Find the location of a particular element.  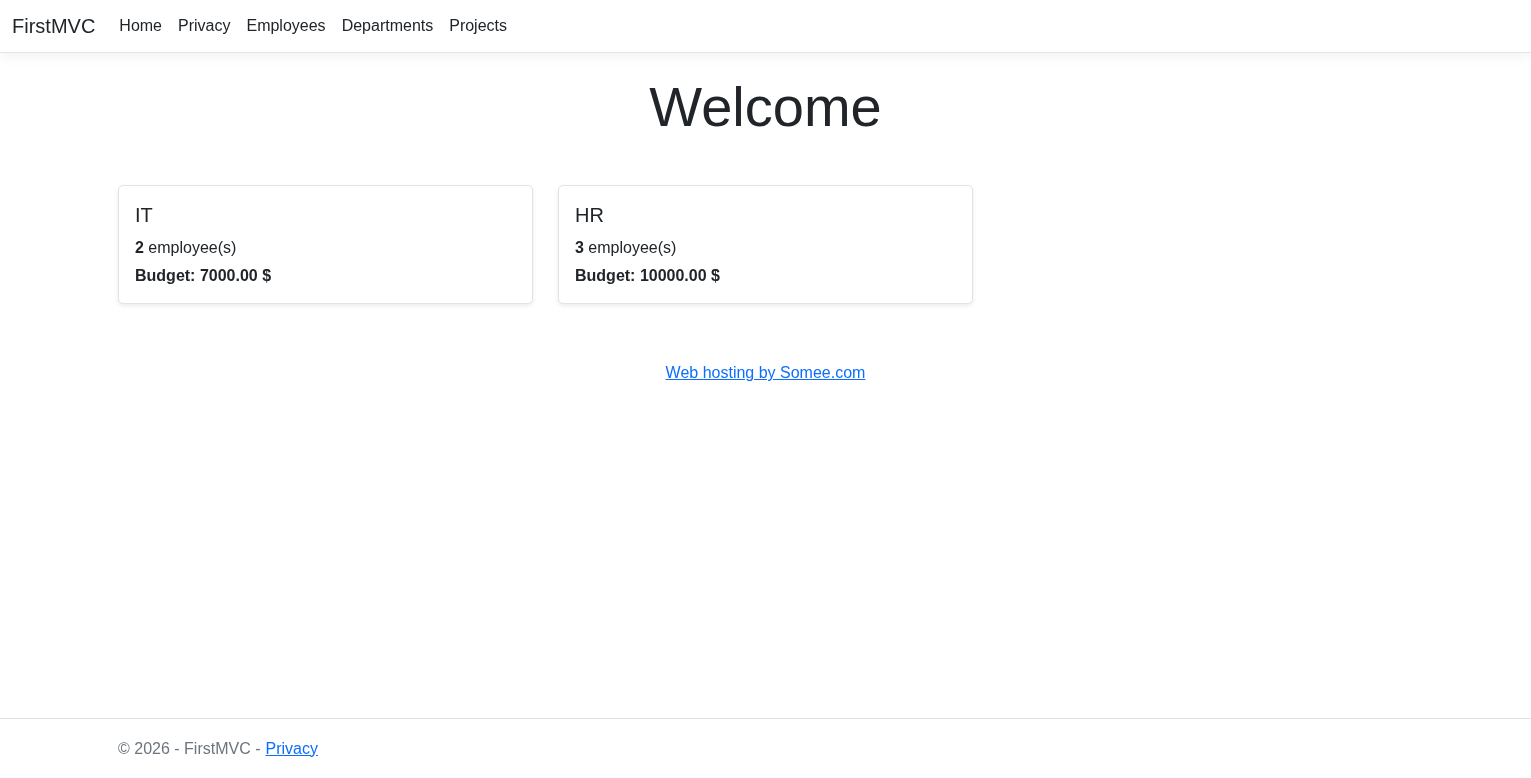

nav-link: Home is located at coordinates (140, 26).